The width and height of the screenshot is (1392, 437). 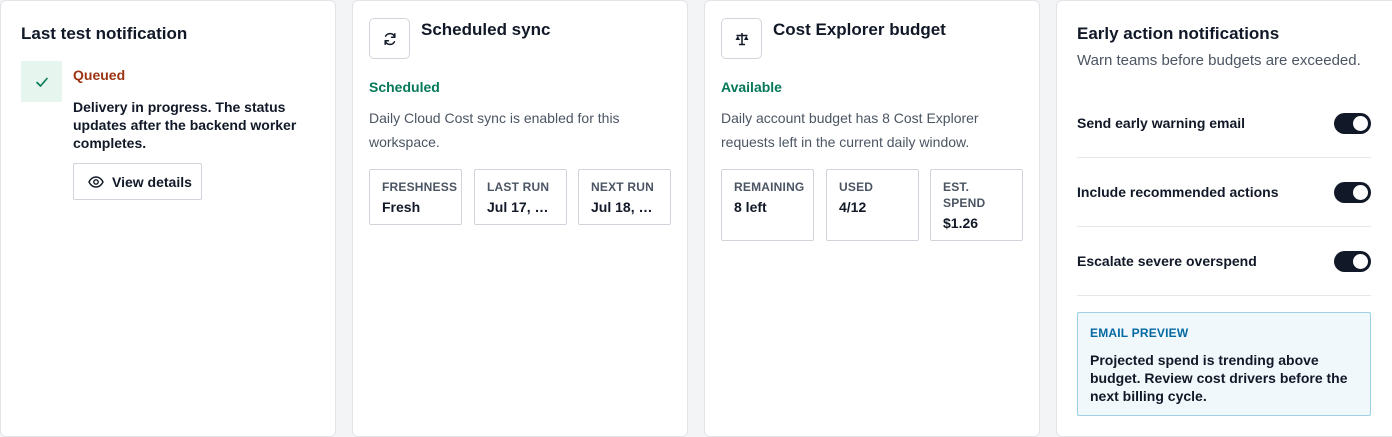 I want to click on stat-label: EST. SPEND, so click(x=964, y=195).